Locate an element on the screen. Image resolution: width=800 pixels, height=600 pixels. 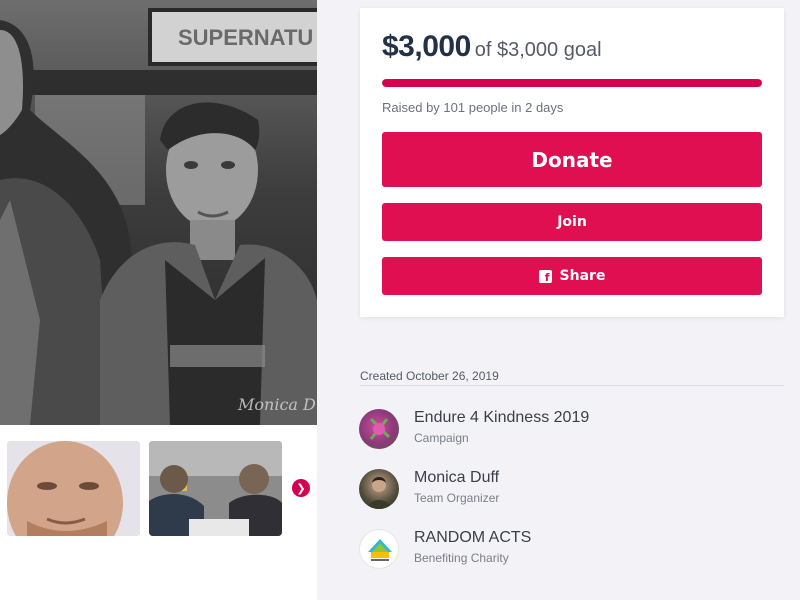
entity-organizer: Monica Duff Team Organizer is located at coordinates (569, 491).